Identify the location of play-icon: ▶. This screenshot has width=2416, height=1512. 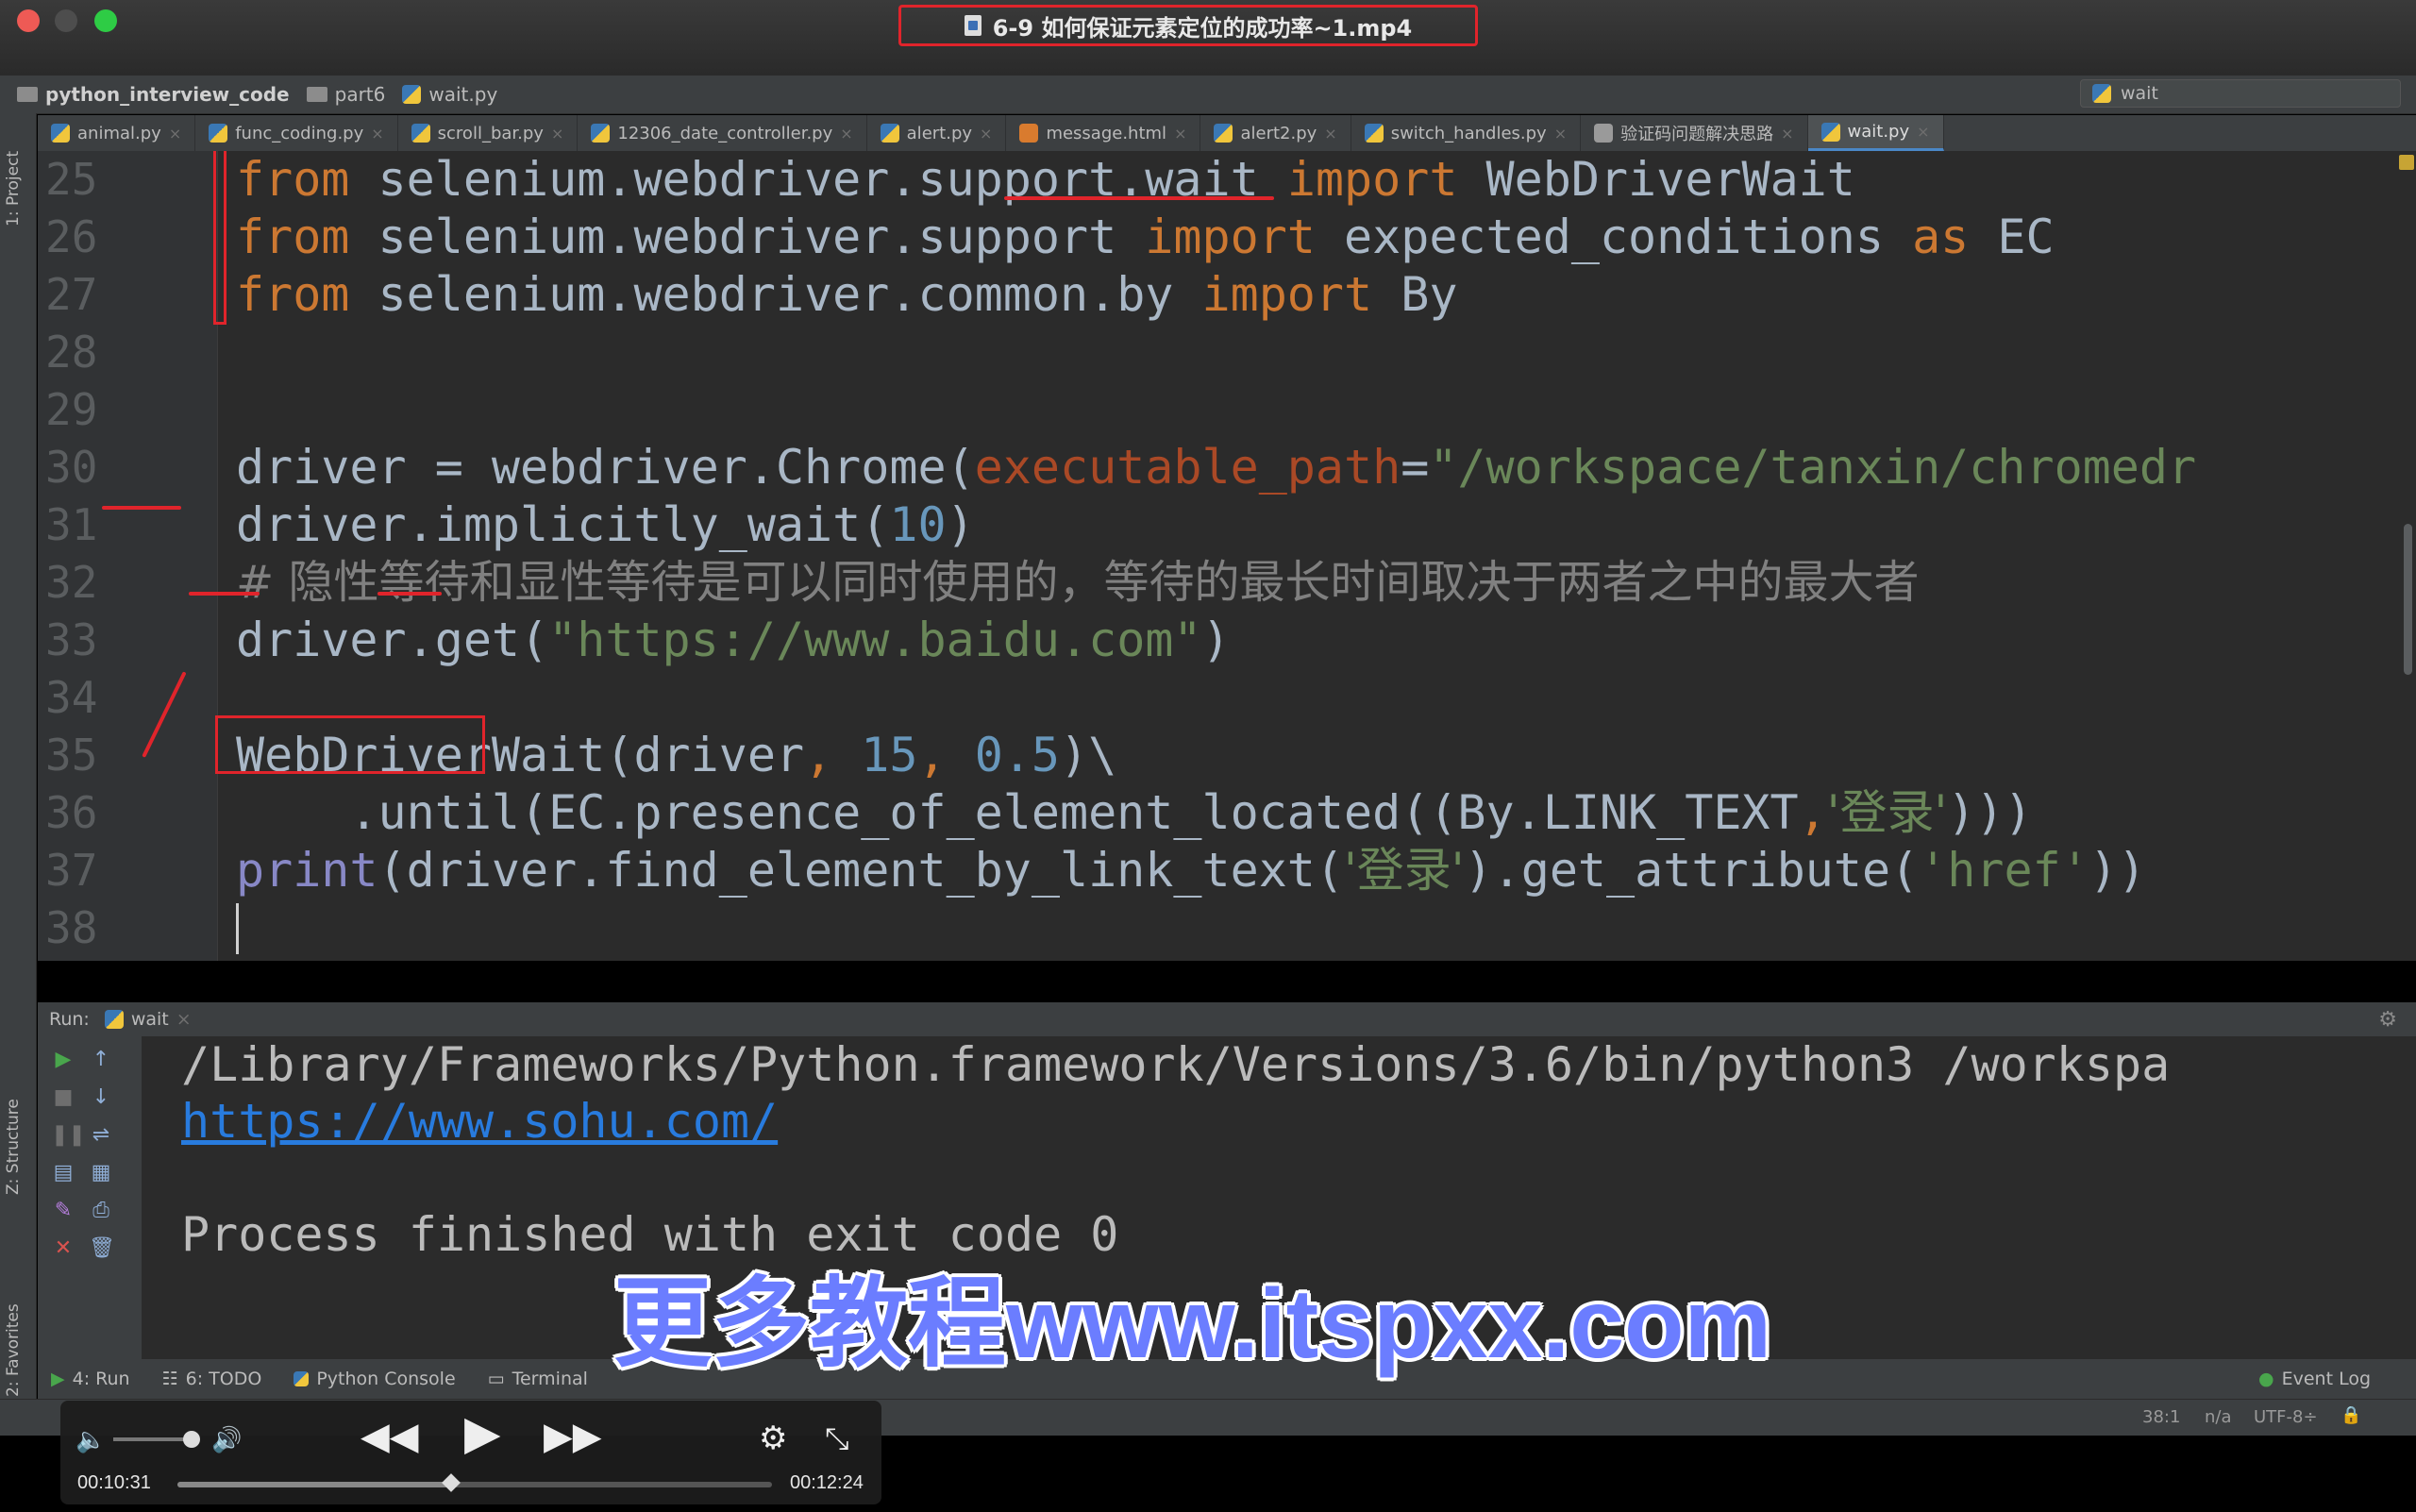
(482, 1432).